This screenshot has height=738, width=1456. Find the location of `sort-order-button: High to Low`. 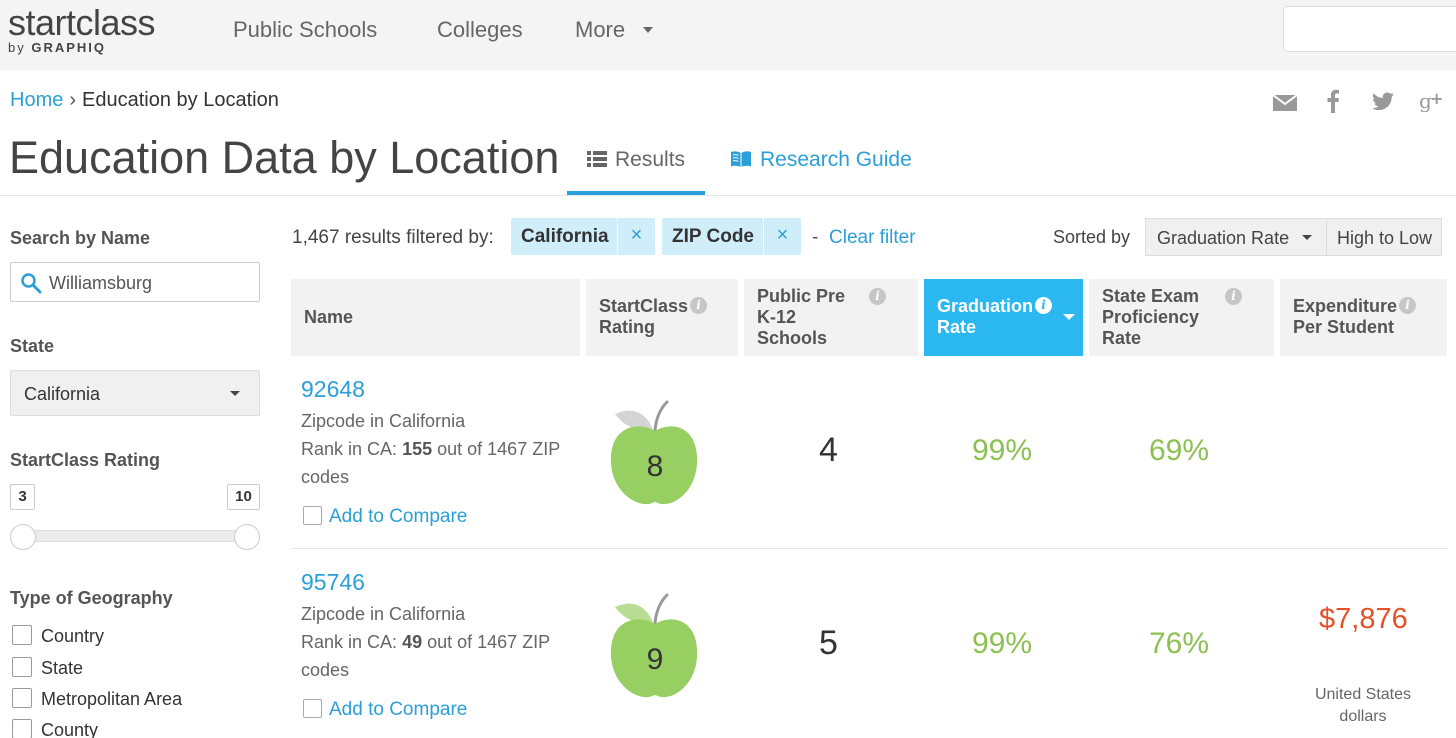

sort-order-button: High to Low is located at coordinates (1384, 237).